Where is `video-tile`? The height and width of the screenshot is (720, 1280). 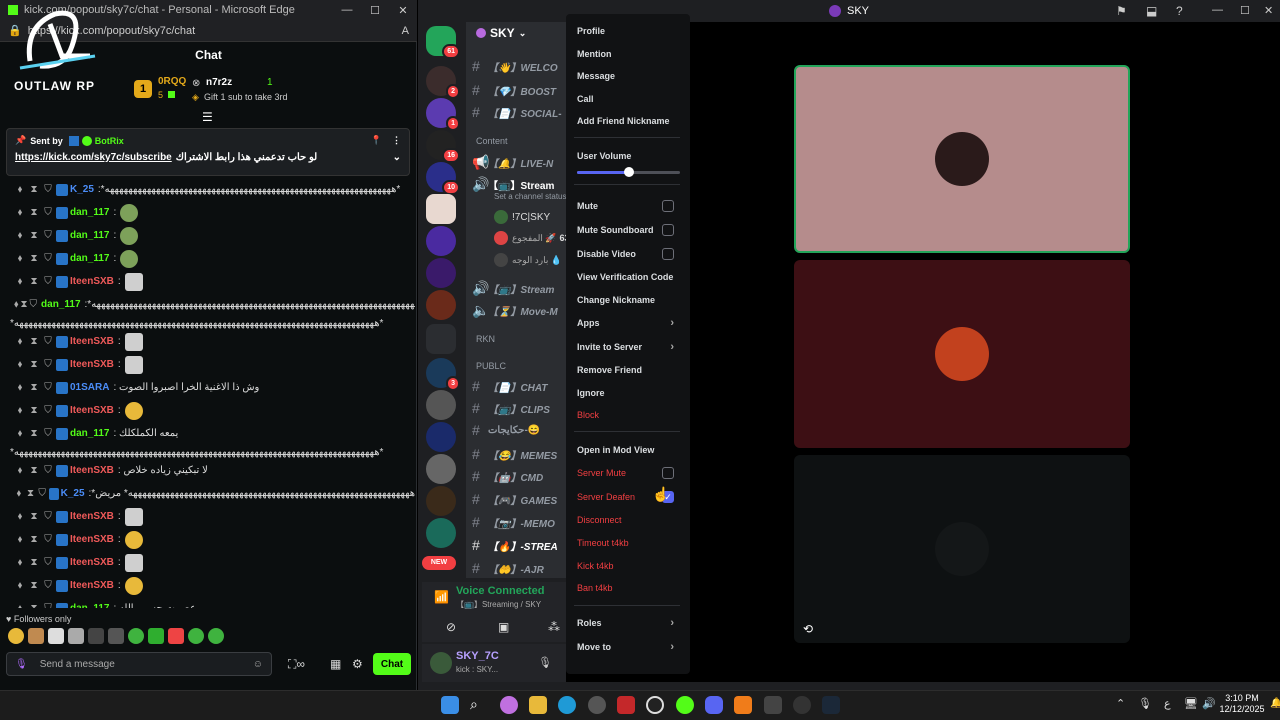
video-tile is located at coordinates (962, 549).